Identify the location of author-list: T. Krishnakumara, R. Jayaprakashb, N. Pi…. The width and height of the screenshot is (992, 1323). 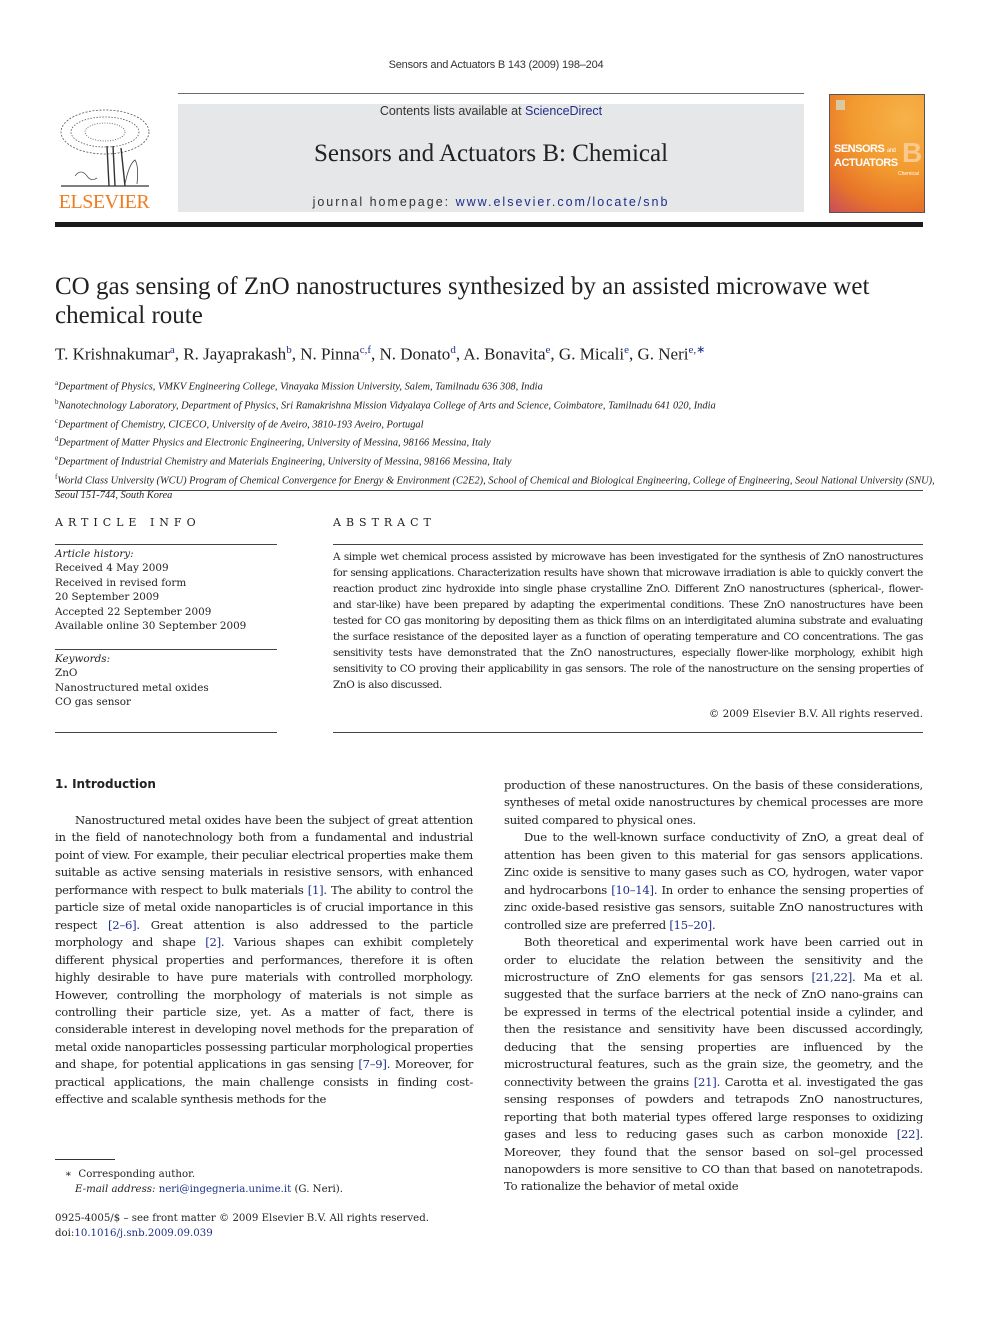
(380, 354).